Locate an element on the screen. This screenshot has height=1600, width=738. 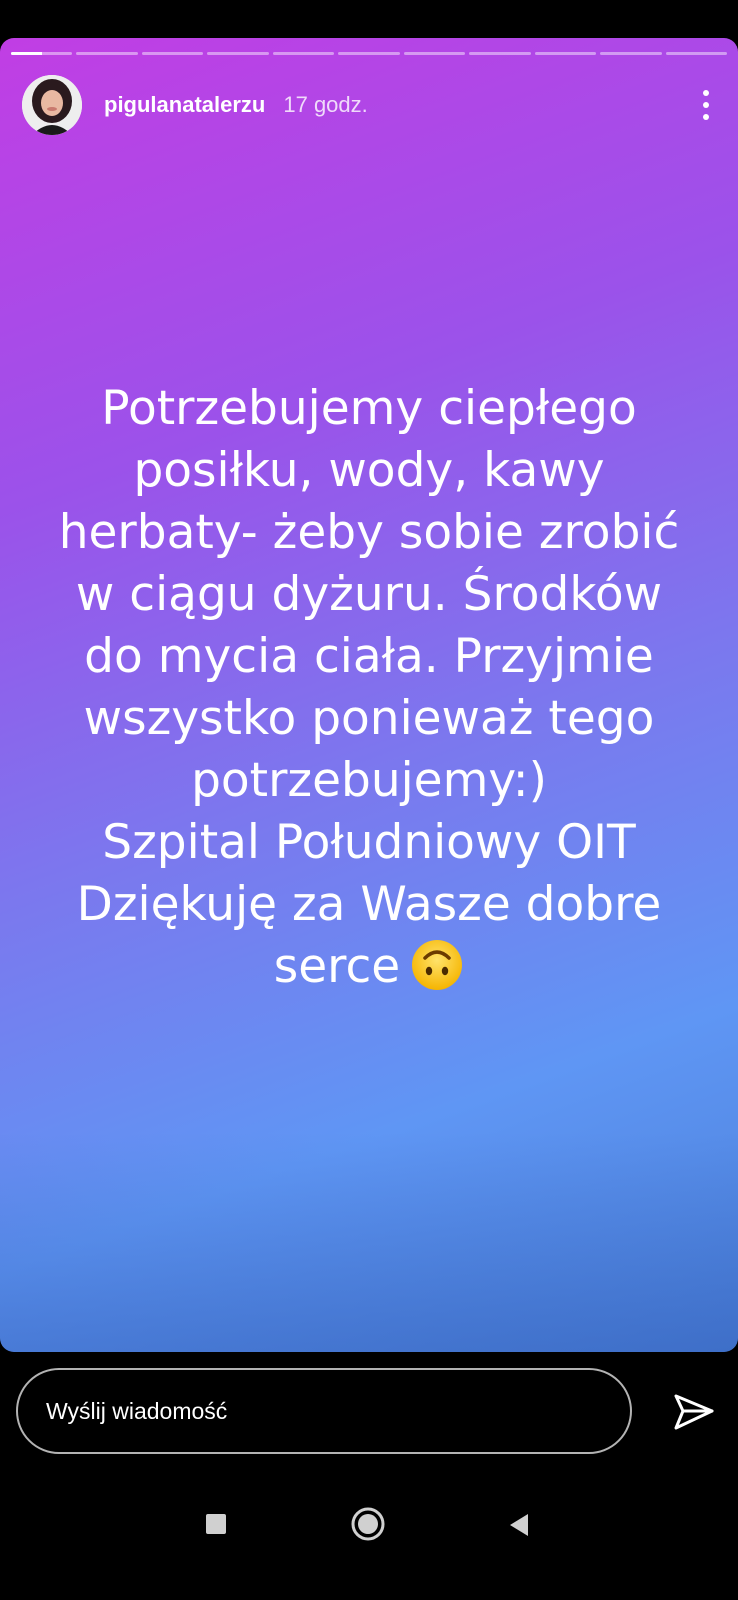
avatar-image is located at coordinates (52, 105).